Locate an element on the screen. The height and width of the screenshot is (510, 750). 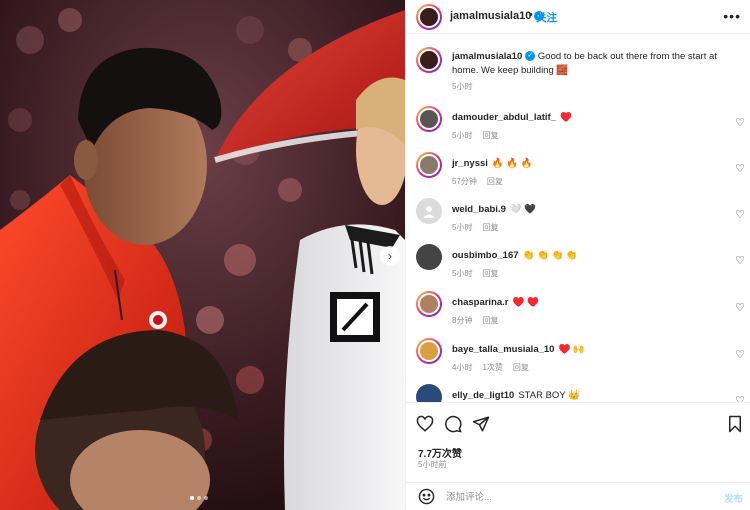
comment-item: weld_babi.9 🤍 🖤 5小时 回复 ♡ is located at coordinates (578, 216).